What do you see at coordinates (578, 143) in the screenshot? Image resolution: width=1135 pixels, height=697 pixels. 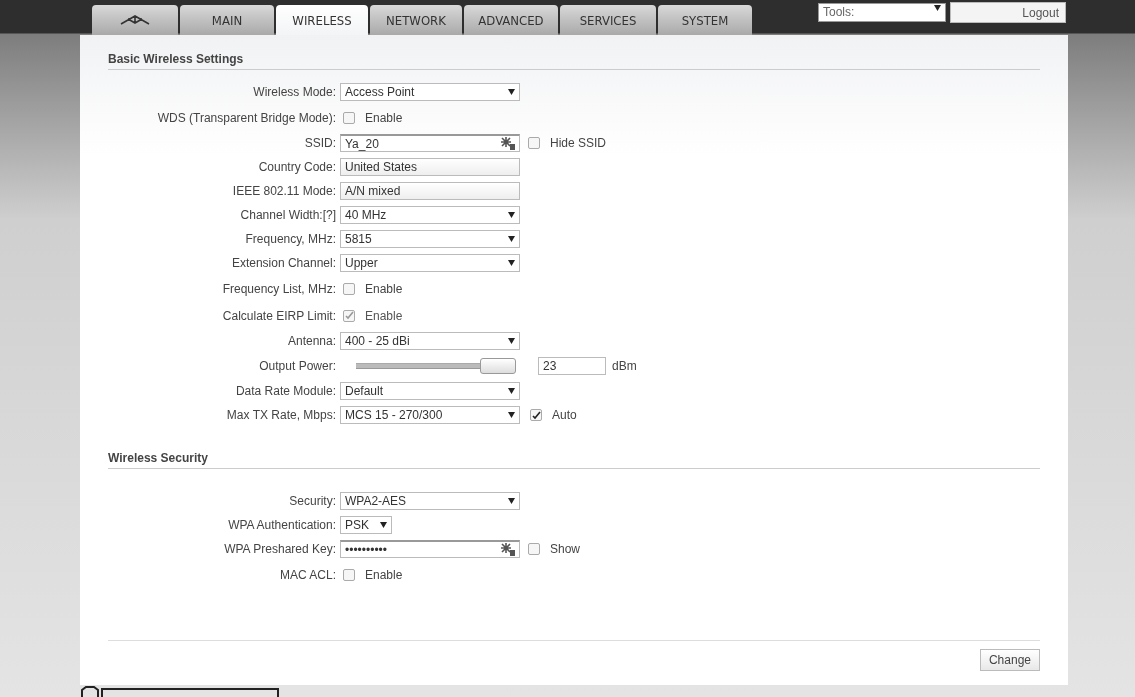 I see `checkbox-label: Hide SSID` at bounding box center [578, 143].